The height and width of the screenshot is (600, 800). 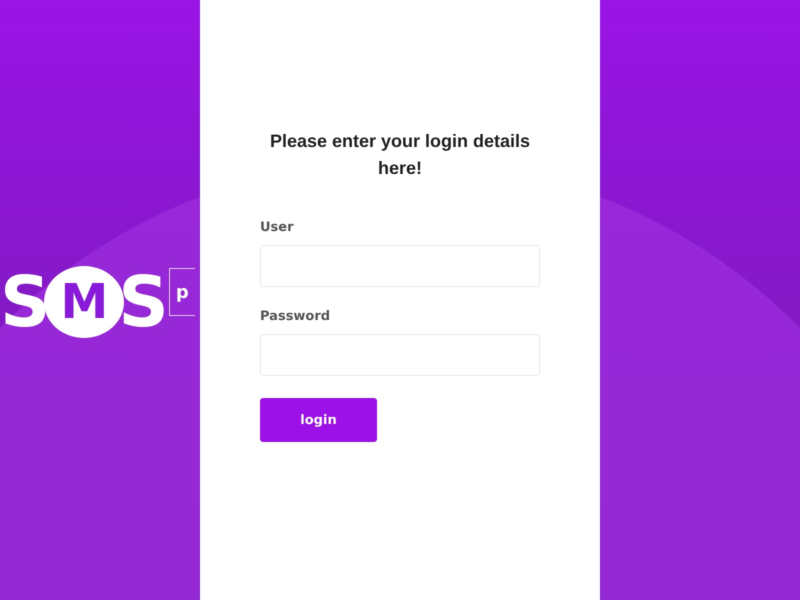 What do you see at coordinates (277, 227) in the screenshot?
I see `field-label: User` at bounding box center [277, 227].